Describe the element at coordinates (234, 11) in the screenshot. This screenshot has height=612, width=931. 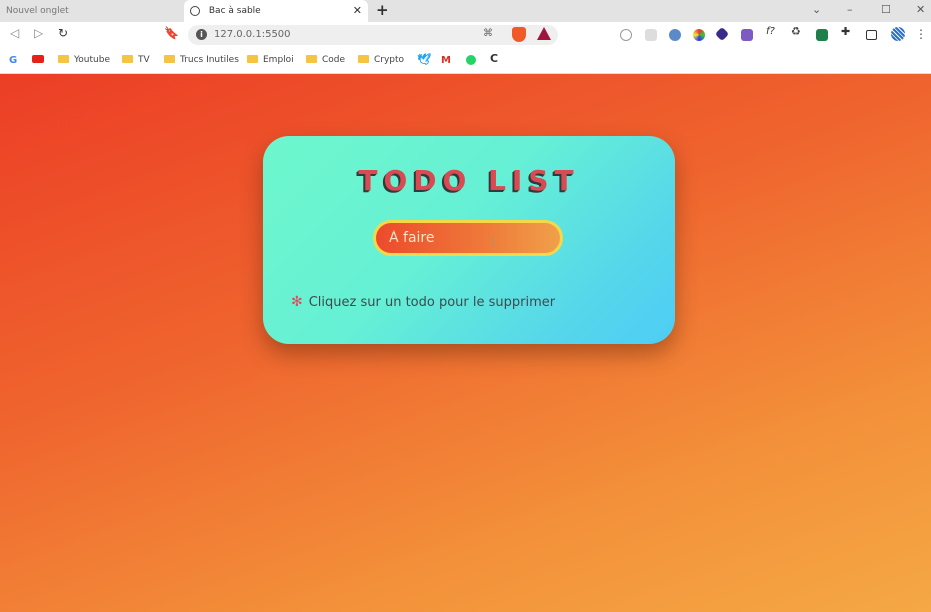
I see `tab-active-label: Bac à sable` at that location.